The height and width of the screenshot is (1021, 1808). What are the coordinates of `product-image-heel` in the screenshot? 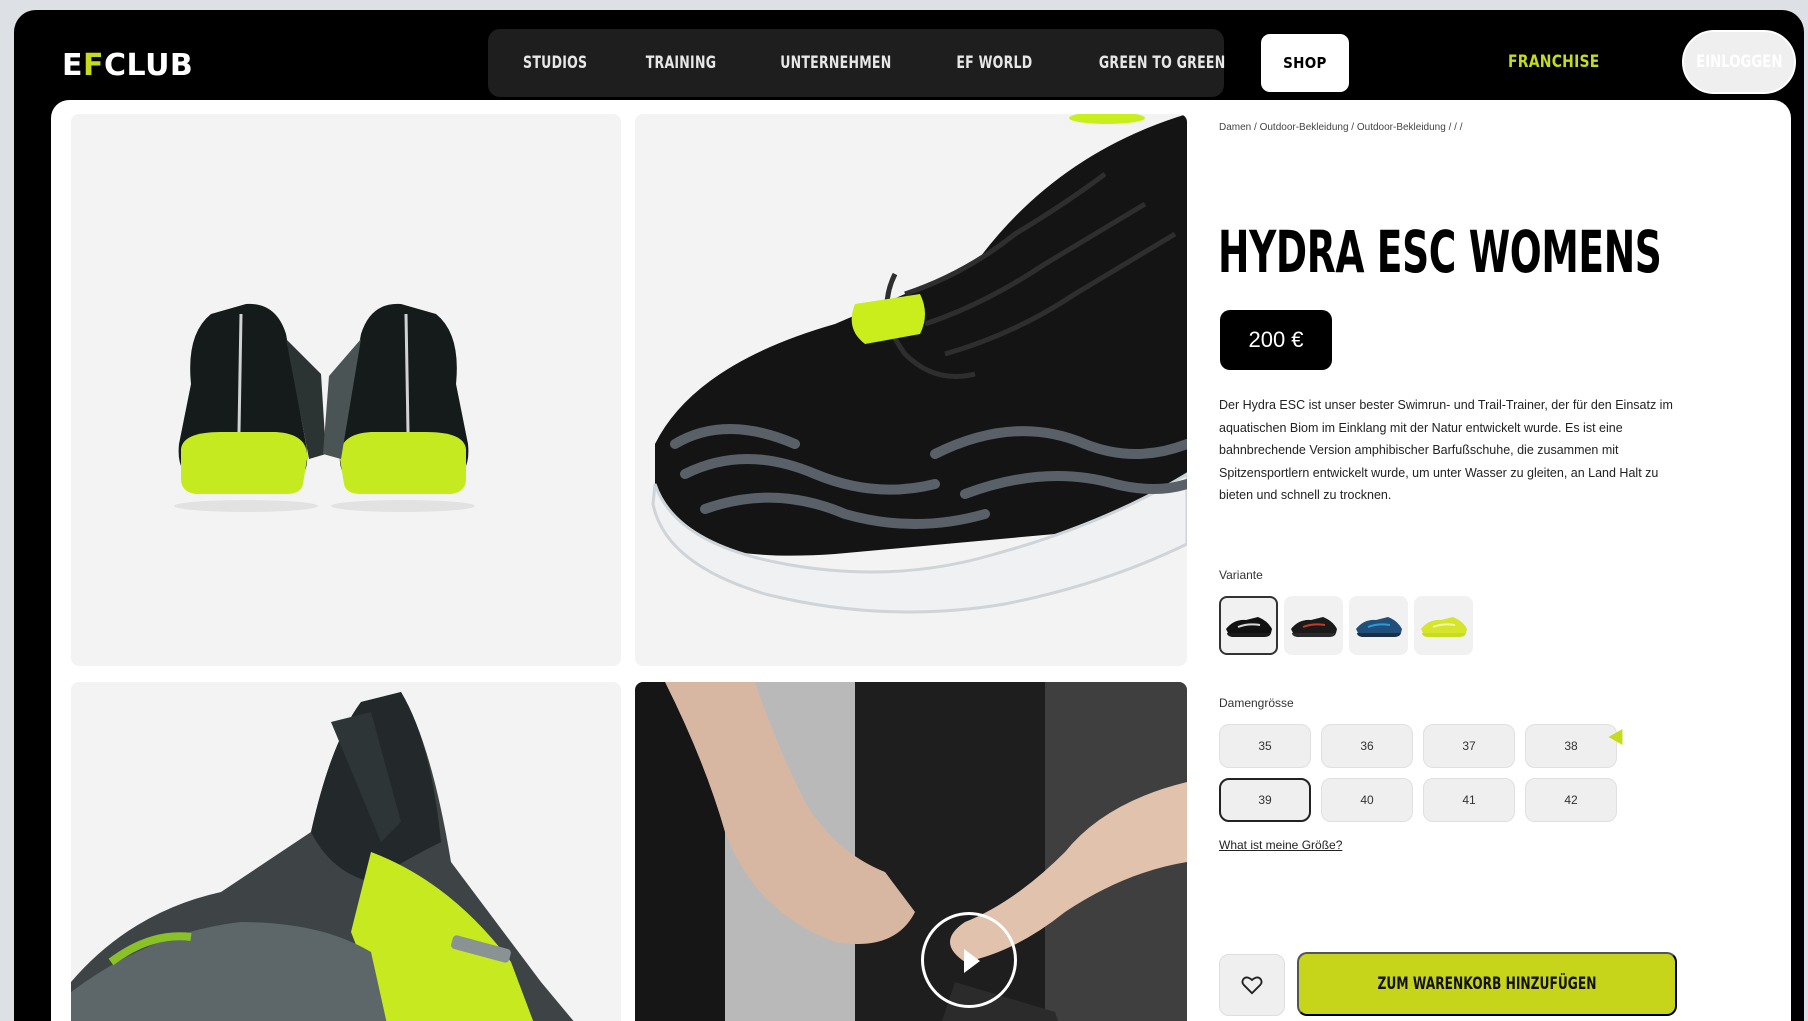 It's located at (346, 851).